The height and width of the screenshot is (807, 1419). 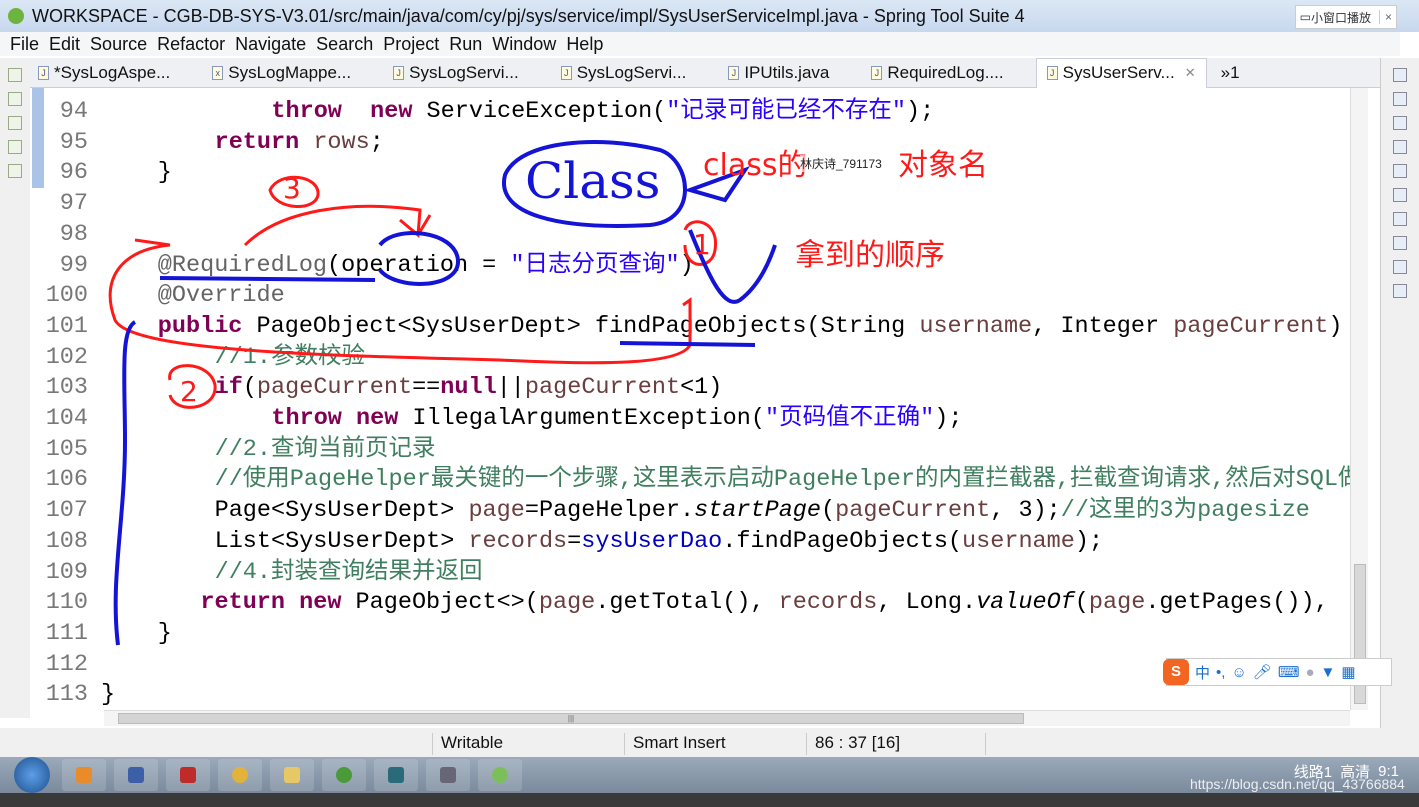 I want to click on code-token: null, so click(x=468, y=388).